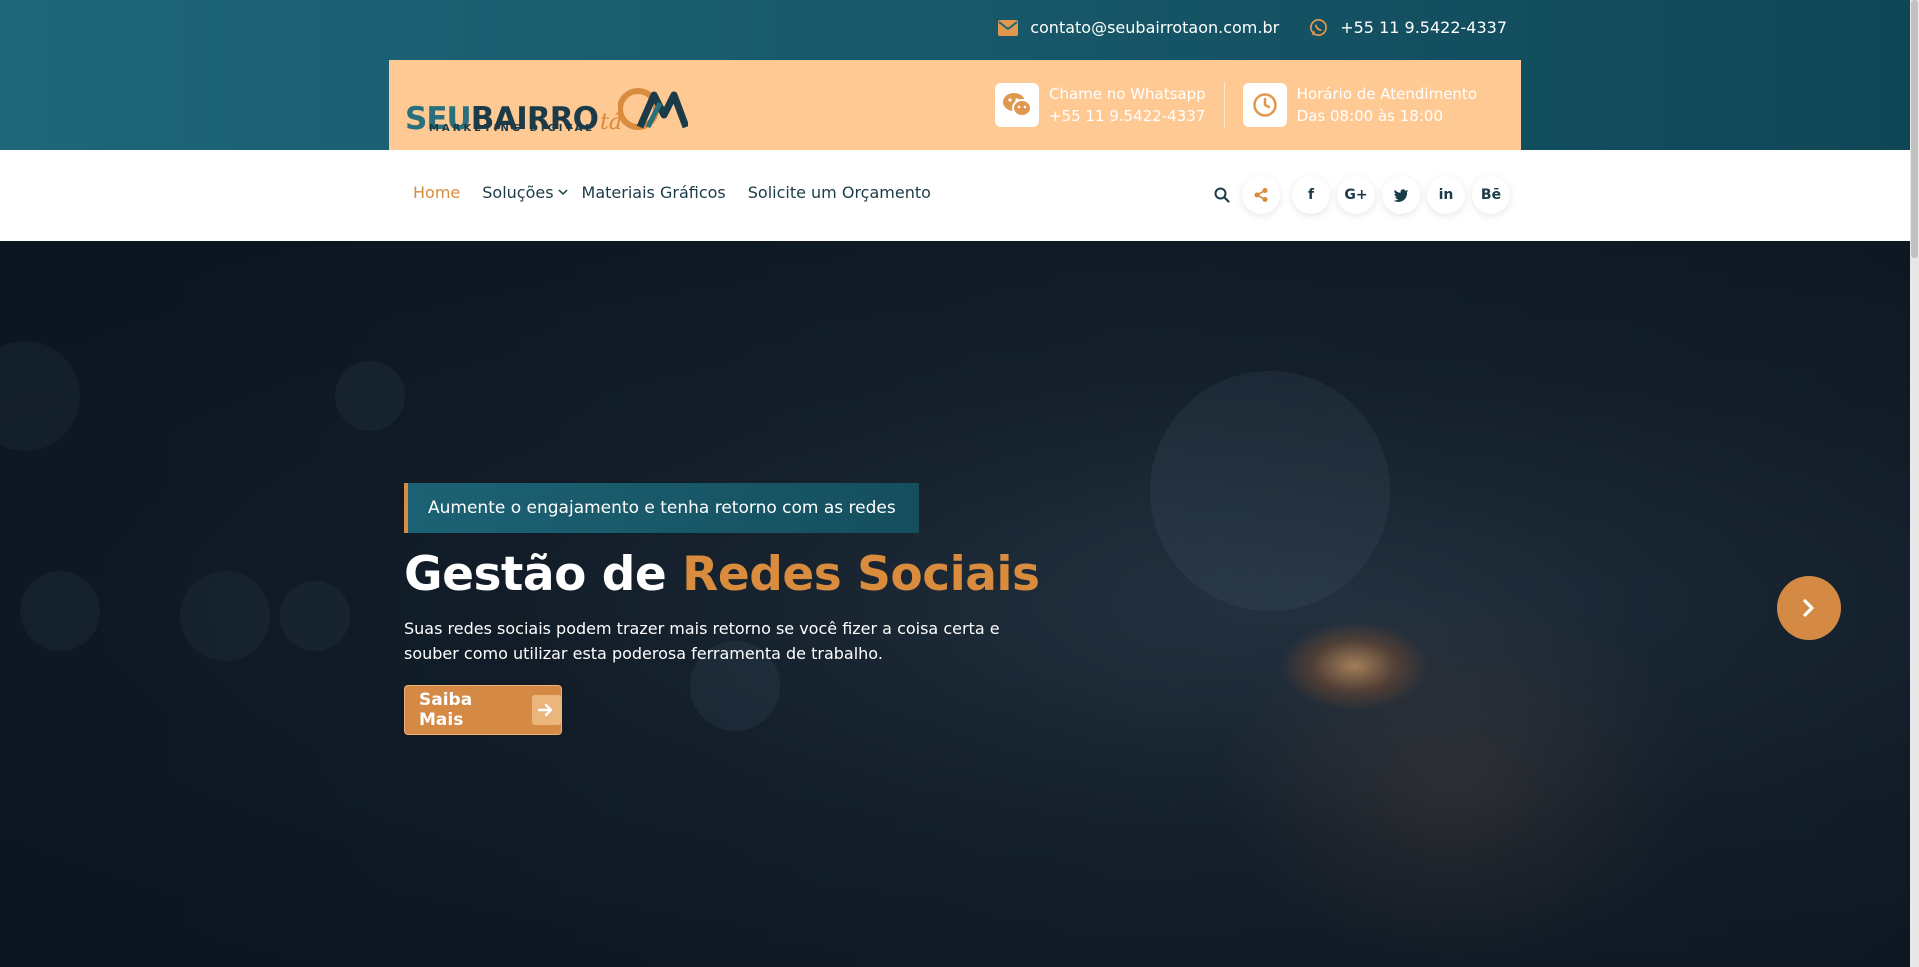 This screenshot has height=967, width=1919. Describe the element at coordinates (1127, 94) in the screenshot. I see `whatsapp-info-title: Chame no Whatsapp` at that location.